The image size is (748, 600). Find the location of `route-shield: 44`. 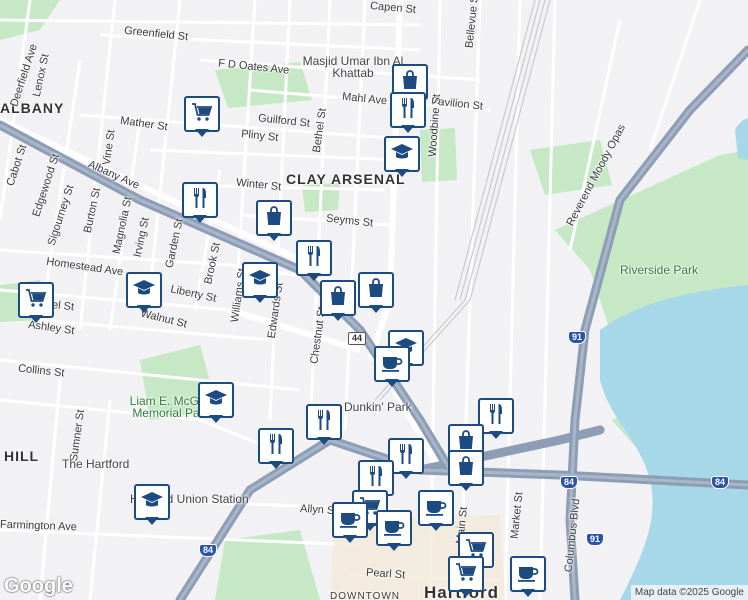

route-shield: 44 is located at coordinates (357, 338).